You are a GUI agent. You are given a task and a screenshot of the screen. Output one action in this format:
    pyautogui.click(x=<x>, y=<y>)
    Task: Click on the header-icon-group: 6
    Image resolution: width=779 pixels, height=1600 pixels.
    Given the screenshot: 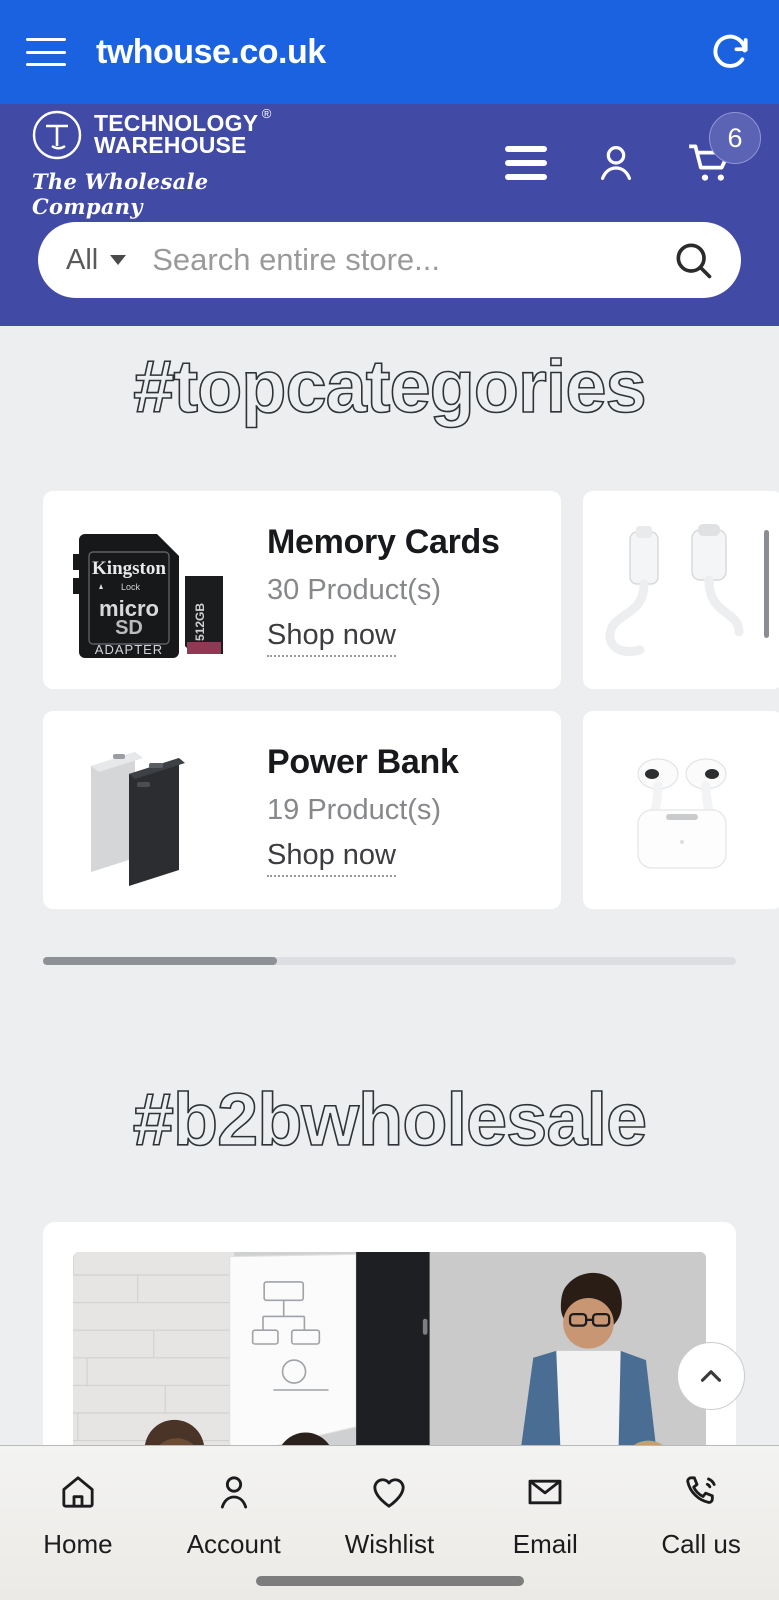 What is the action you would take?
    pyautogui.click(x=633, y=150)
    